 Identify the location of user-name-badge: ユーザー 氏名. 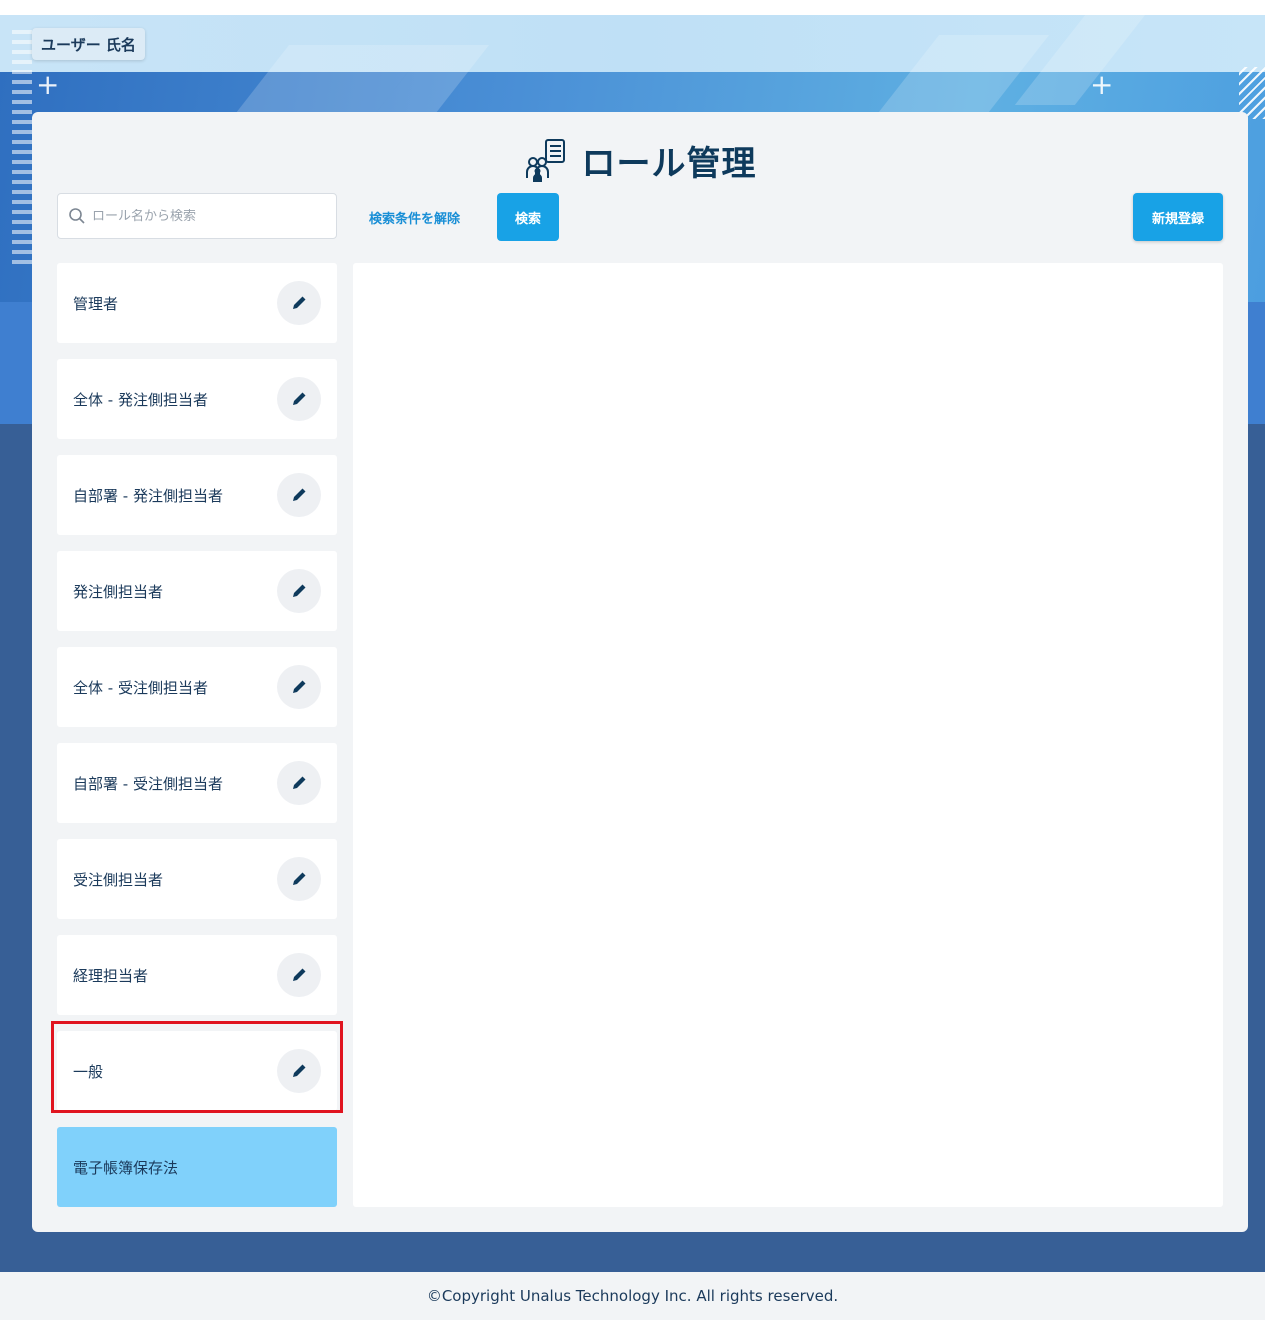
(88, 44).